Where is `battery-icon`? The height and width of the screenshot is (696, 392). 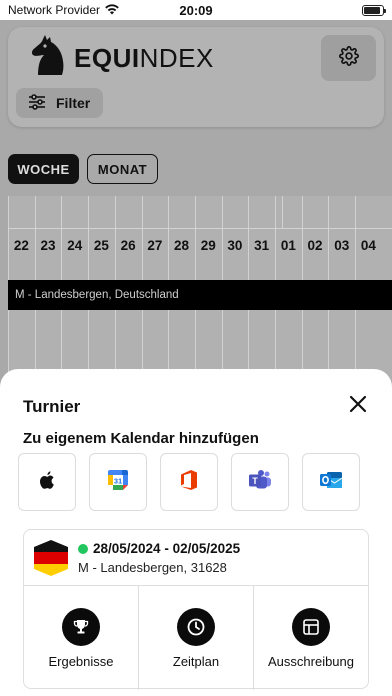
battery-icon is located at coordinates (374, 10).